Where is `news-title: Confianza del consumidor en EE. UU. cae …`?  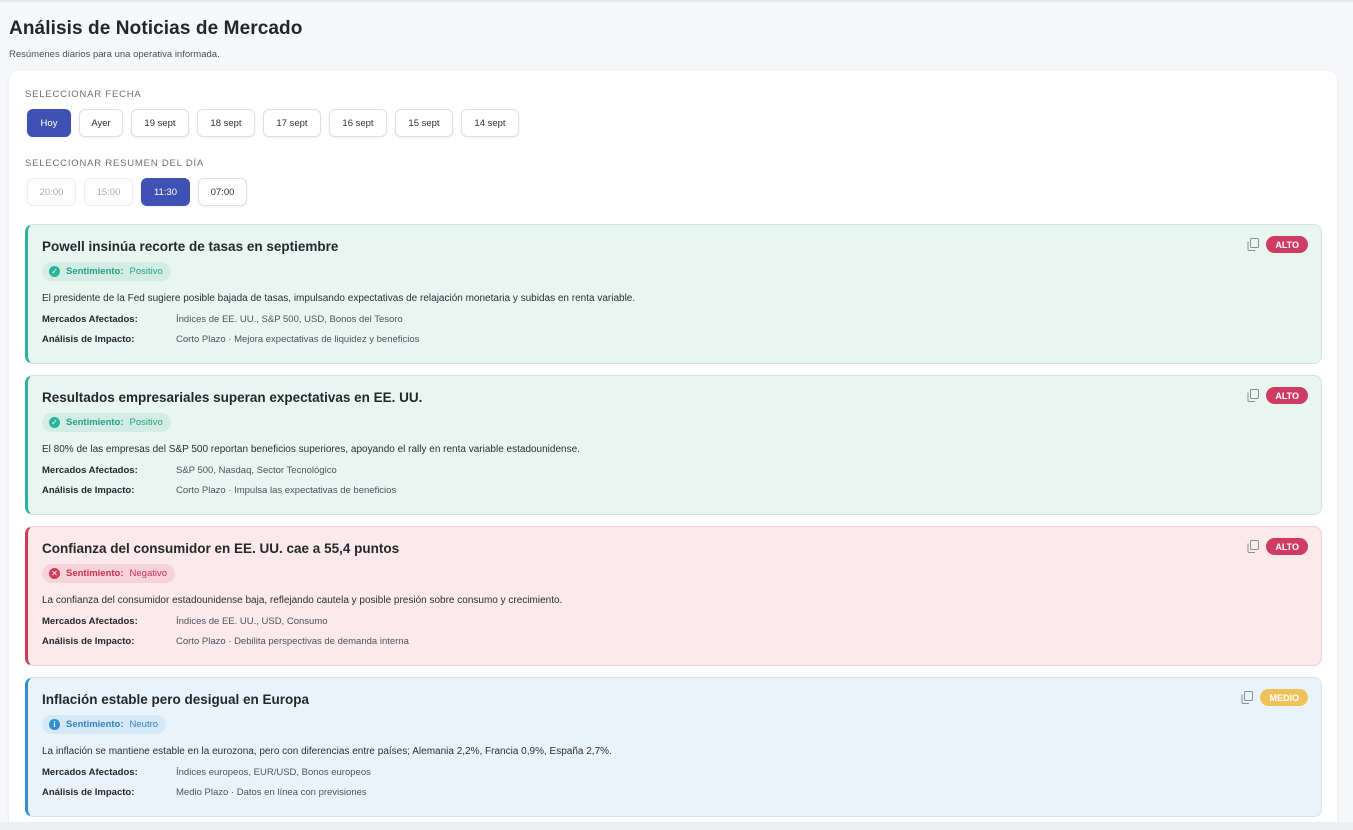
news-title: Confianza del consumidor en EE. UU. cae … is located at coordinates (221, 548).